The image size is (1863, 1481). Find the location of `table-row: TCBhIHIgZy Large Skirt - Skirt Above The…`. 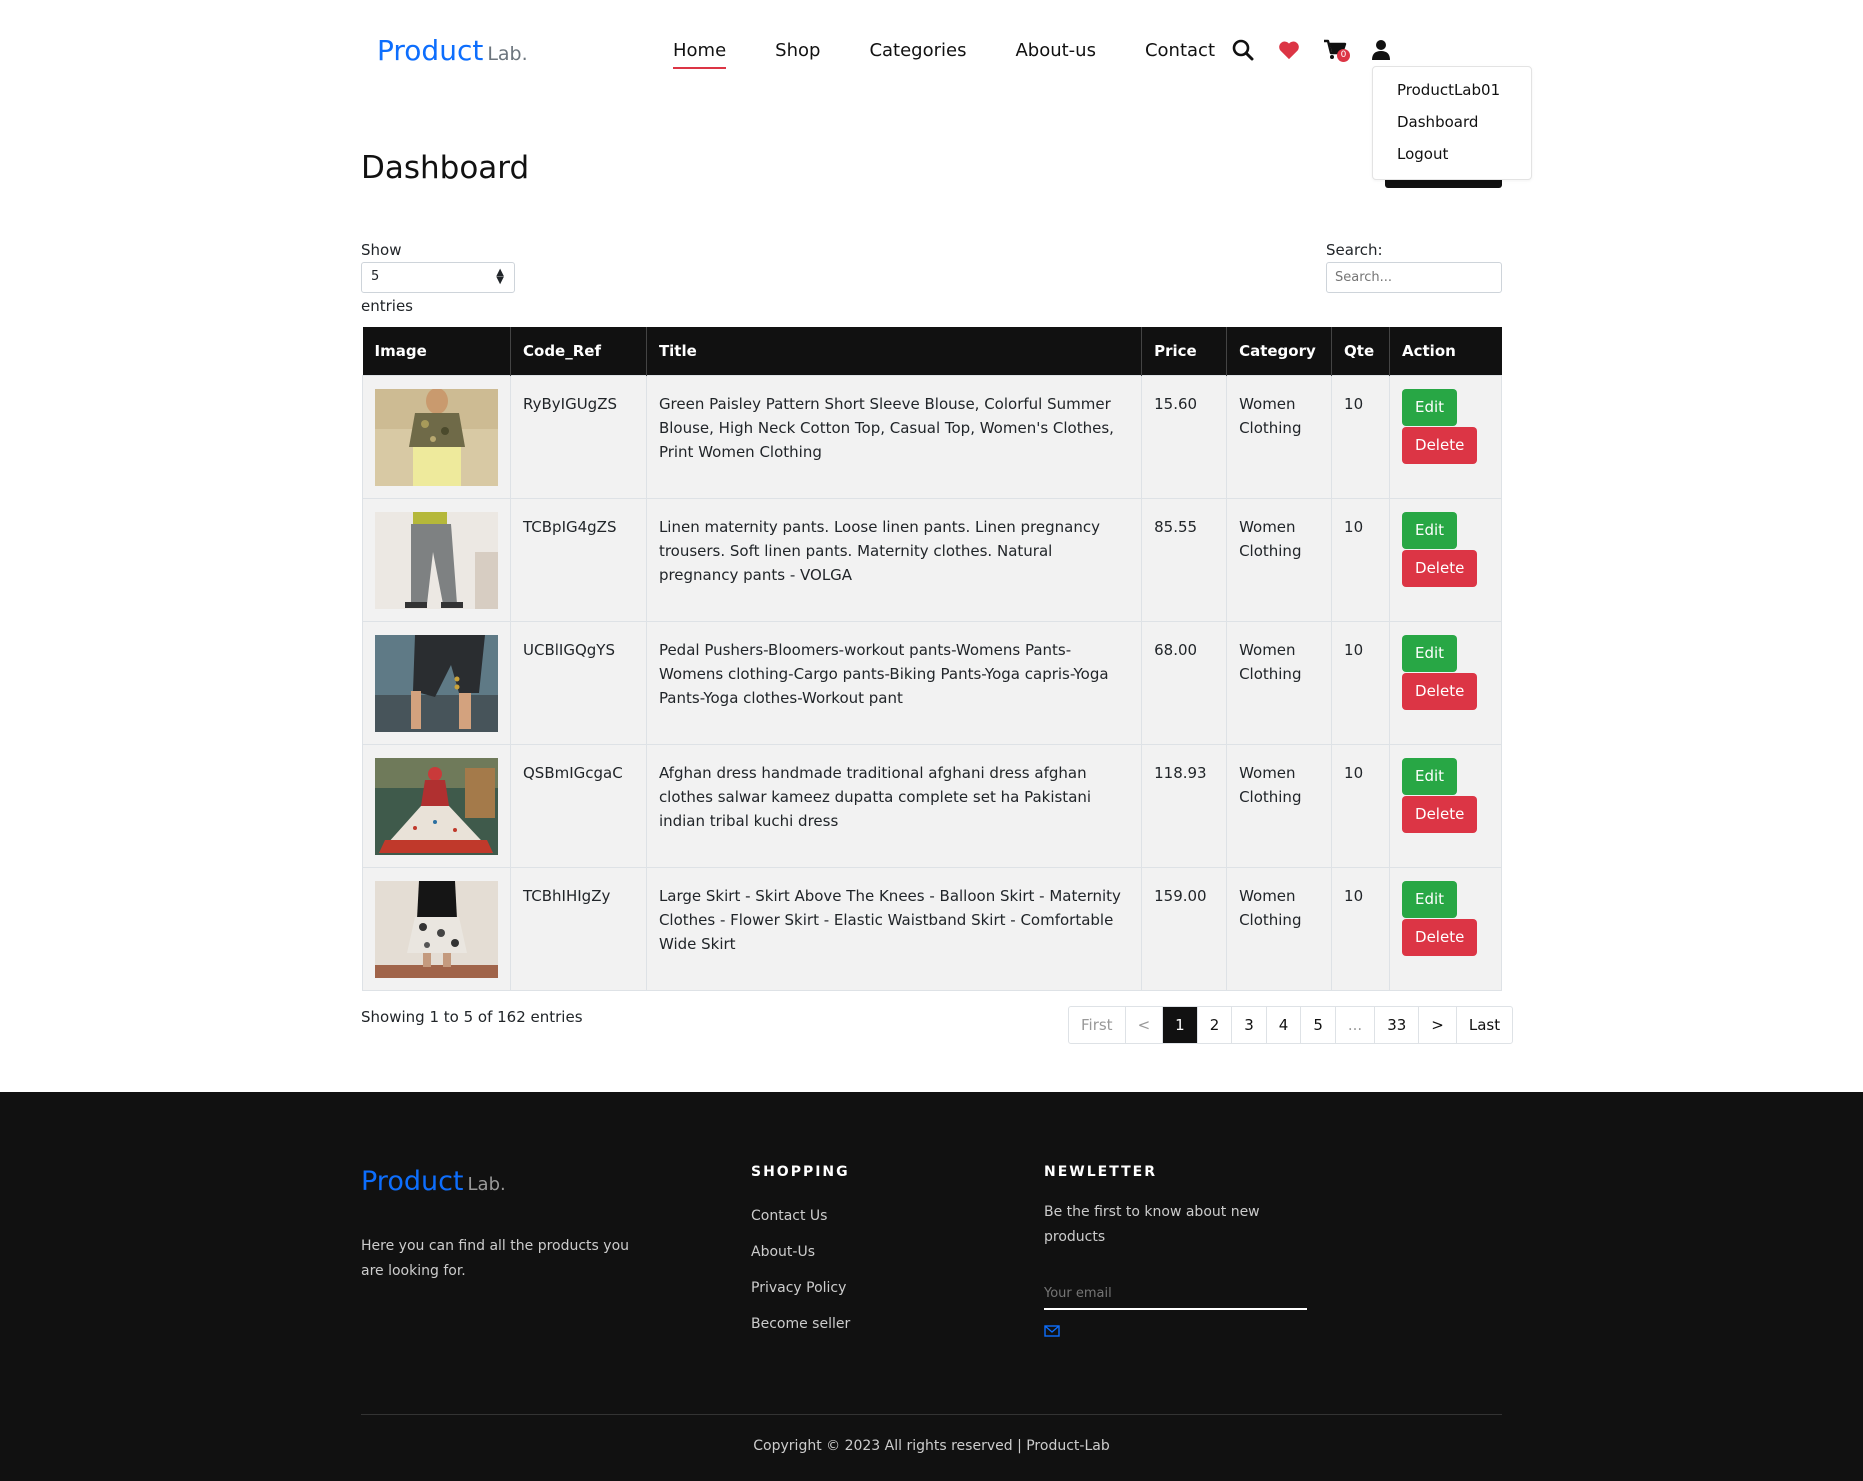

table-row: TCBhIHIgZy Large Skirt - Skirt Above The… is located at coordinates (932, 928).